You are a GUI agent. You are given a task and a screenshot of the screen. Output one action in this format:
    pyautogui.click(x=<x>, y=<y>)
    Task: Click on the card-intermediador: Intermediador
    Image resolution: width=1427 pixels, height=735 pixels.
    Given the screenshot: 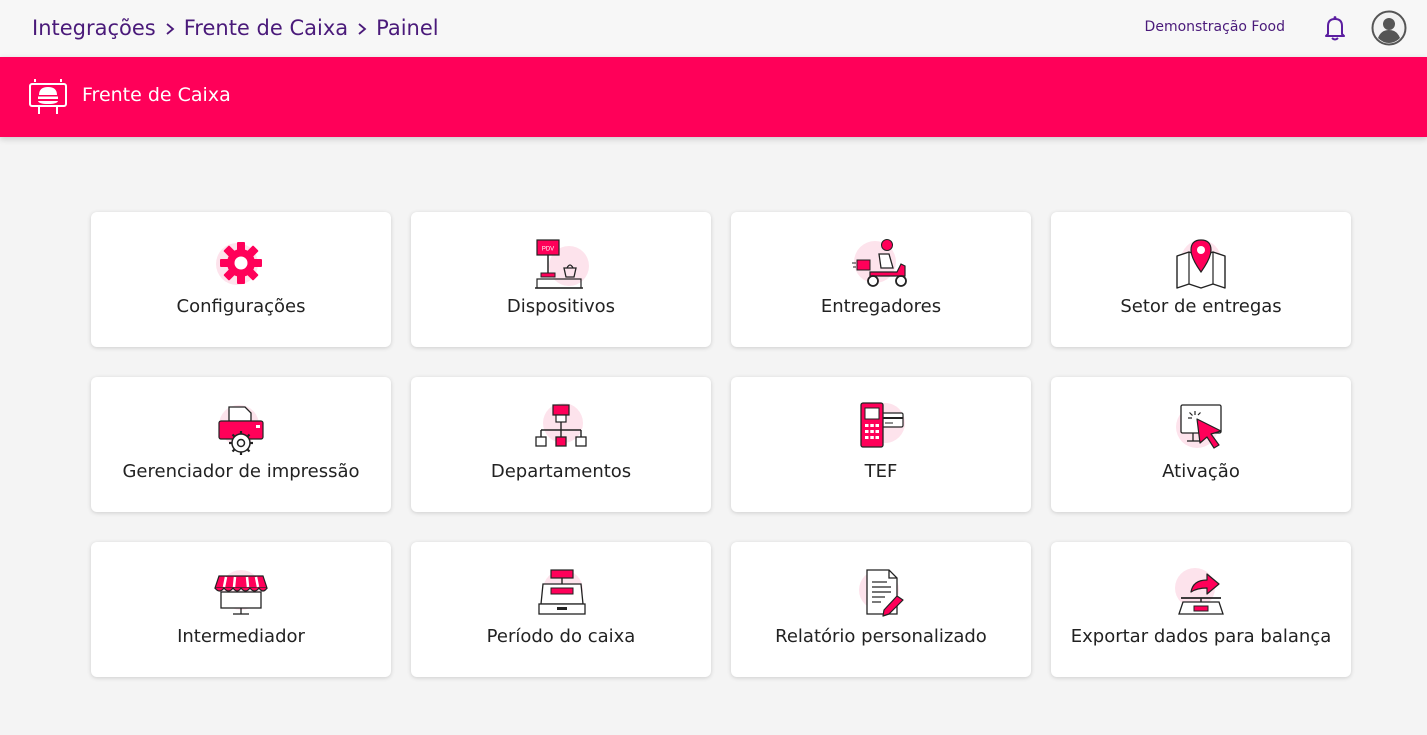 What is the action you would take?
    pyautogui.click(x=241, y=609)
    